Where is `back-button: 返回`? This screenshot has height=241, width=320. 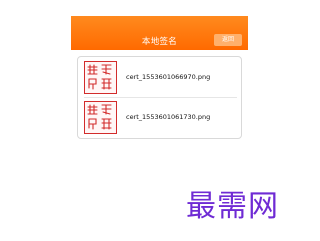 back-button: 返回 is located at coordinates (228, 40).